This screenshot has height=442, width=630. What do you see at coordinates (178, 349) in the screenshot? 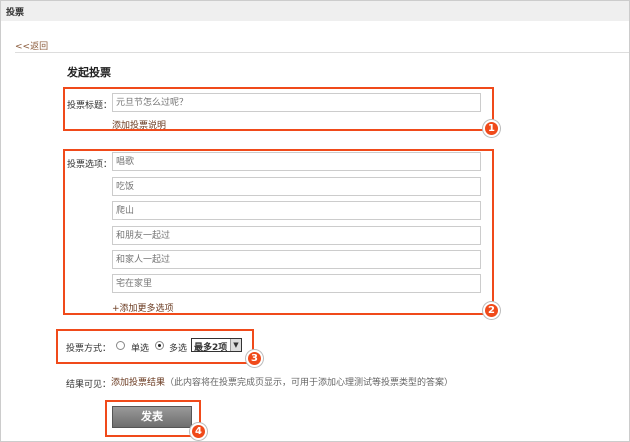
I see `multi-choice-label: 多选` at bounding box center [178, 349].